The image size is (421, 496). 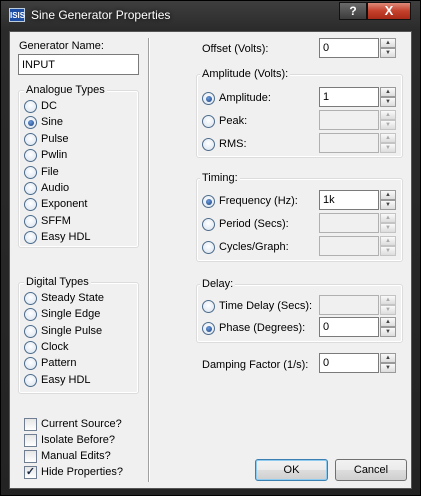 I want to click on checkbox-box-icon: ✓, so click(x=30, y=472).